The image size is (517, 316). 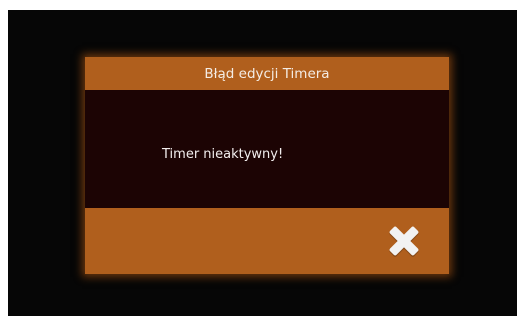 I want to click on close-button, so click(x=404, y=241).